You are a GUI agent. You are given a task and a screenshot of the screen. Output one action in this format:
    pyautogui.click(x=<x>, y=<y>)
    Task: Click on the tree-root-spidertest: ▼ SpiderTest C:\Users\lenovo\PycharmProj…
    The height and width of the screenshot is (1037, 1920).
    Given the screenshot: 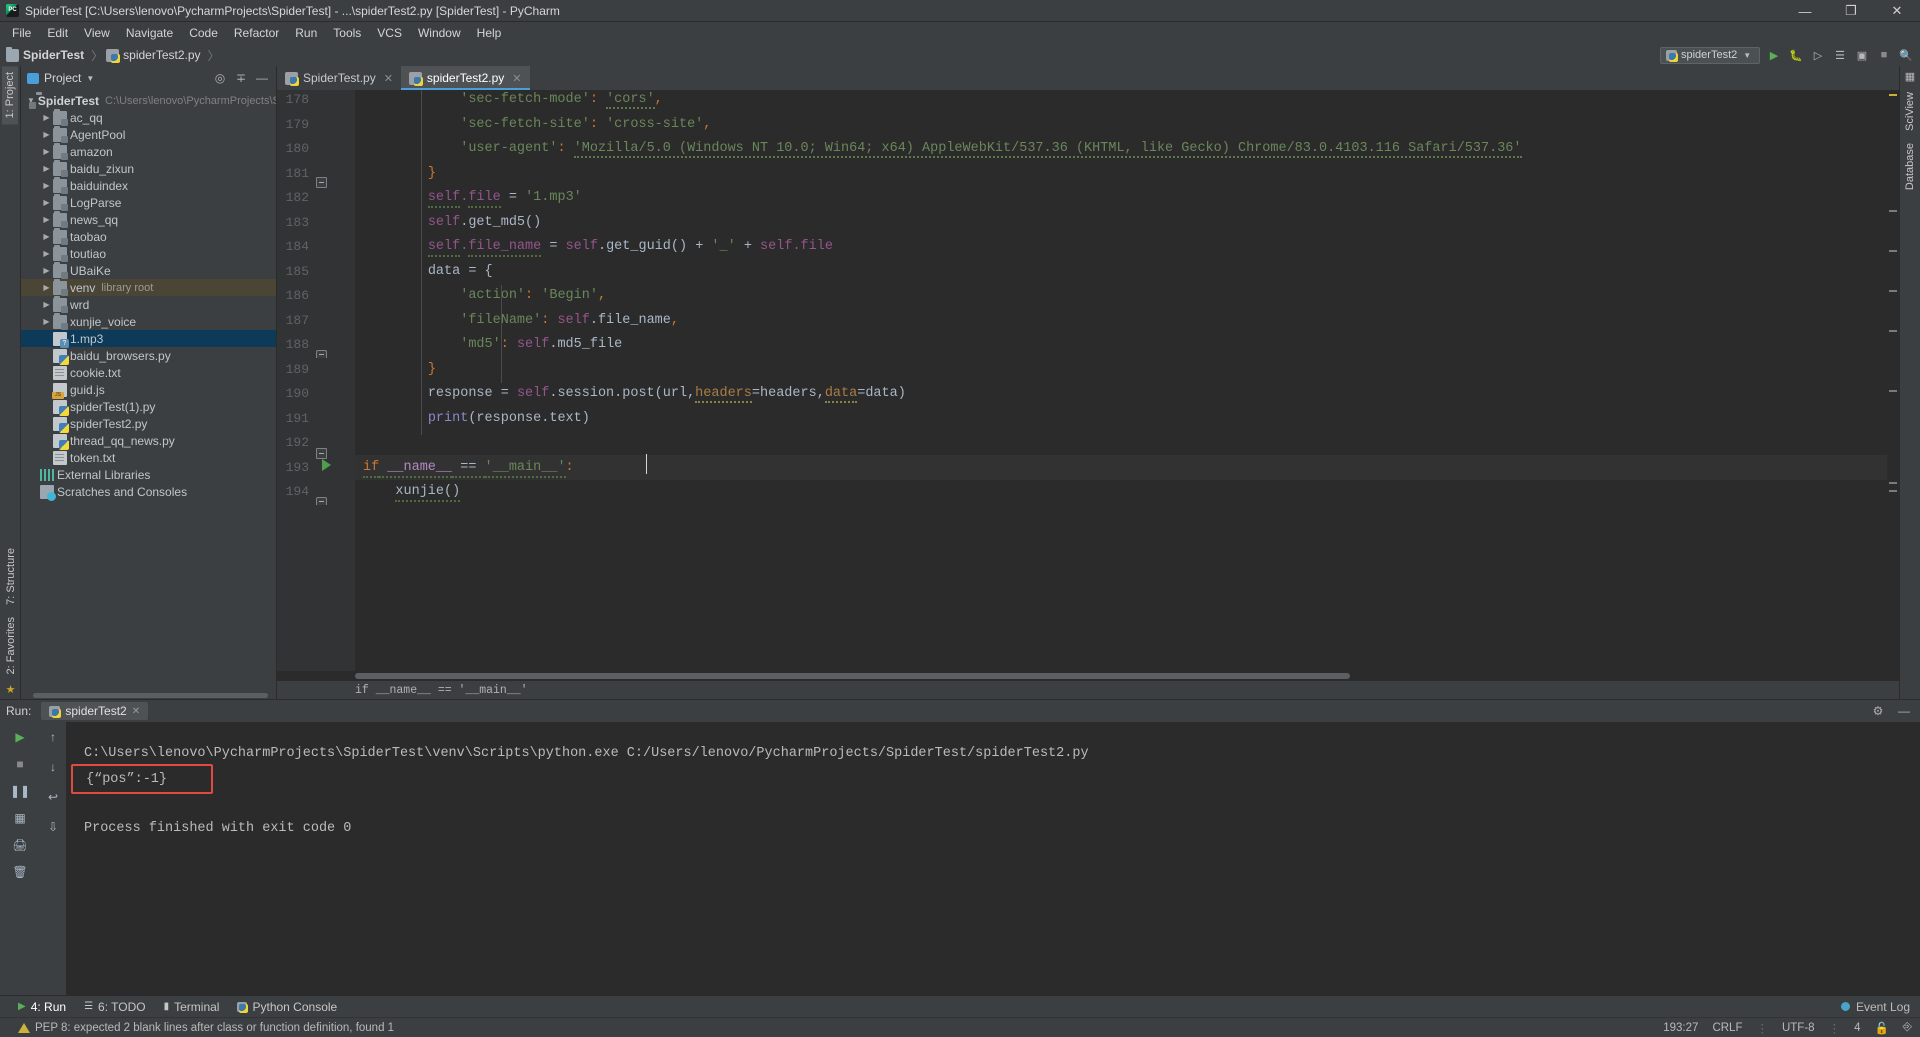 What is the action you would take?
    pyautogui.click(x=148, y=100)
    